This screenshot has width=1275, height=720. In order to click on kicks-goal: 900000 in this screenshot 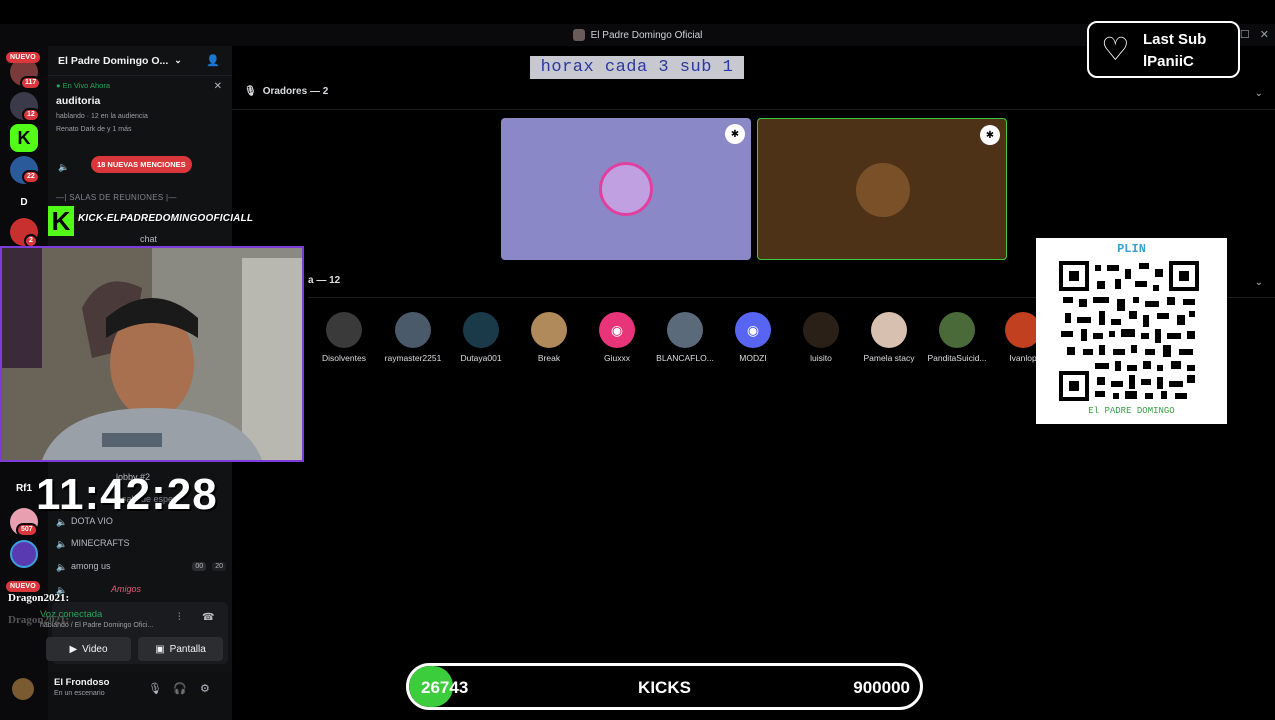, I will do `click(881, 687)`.